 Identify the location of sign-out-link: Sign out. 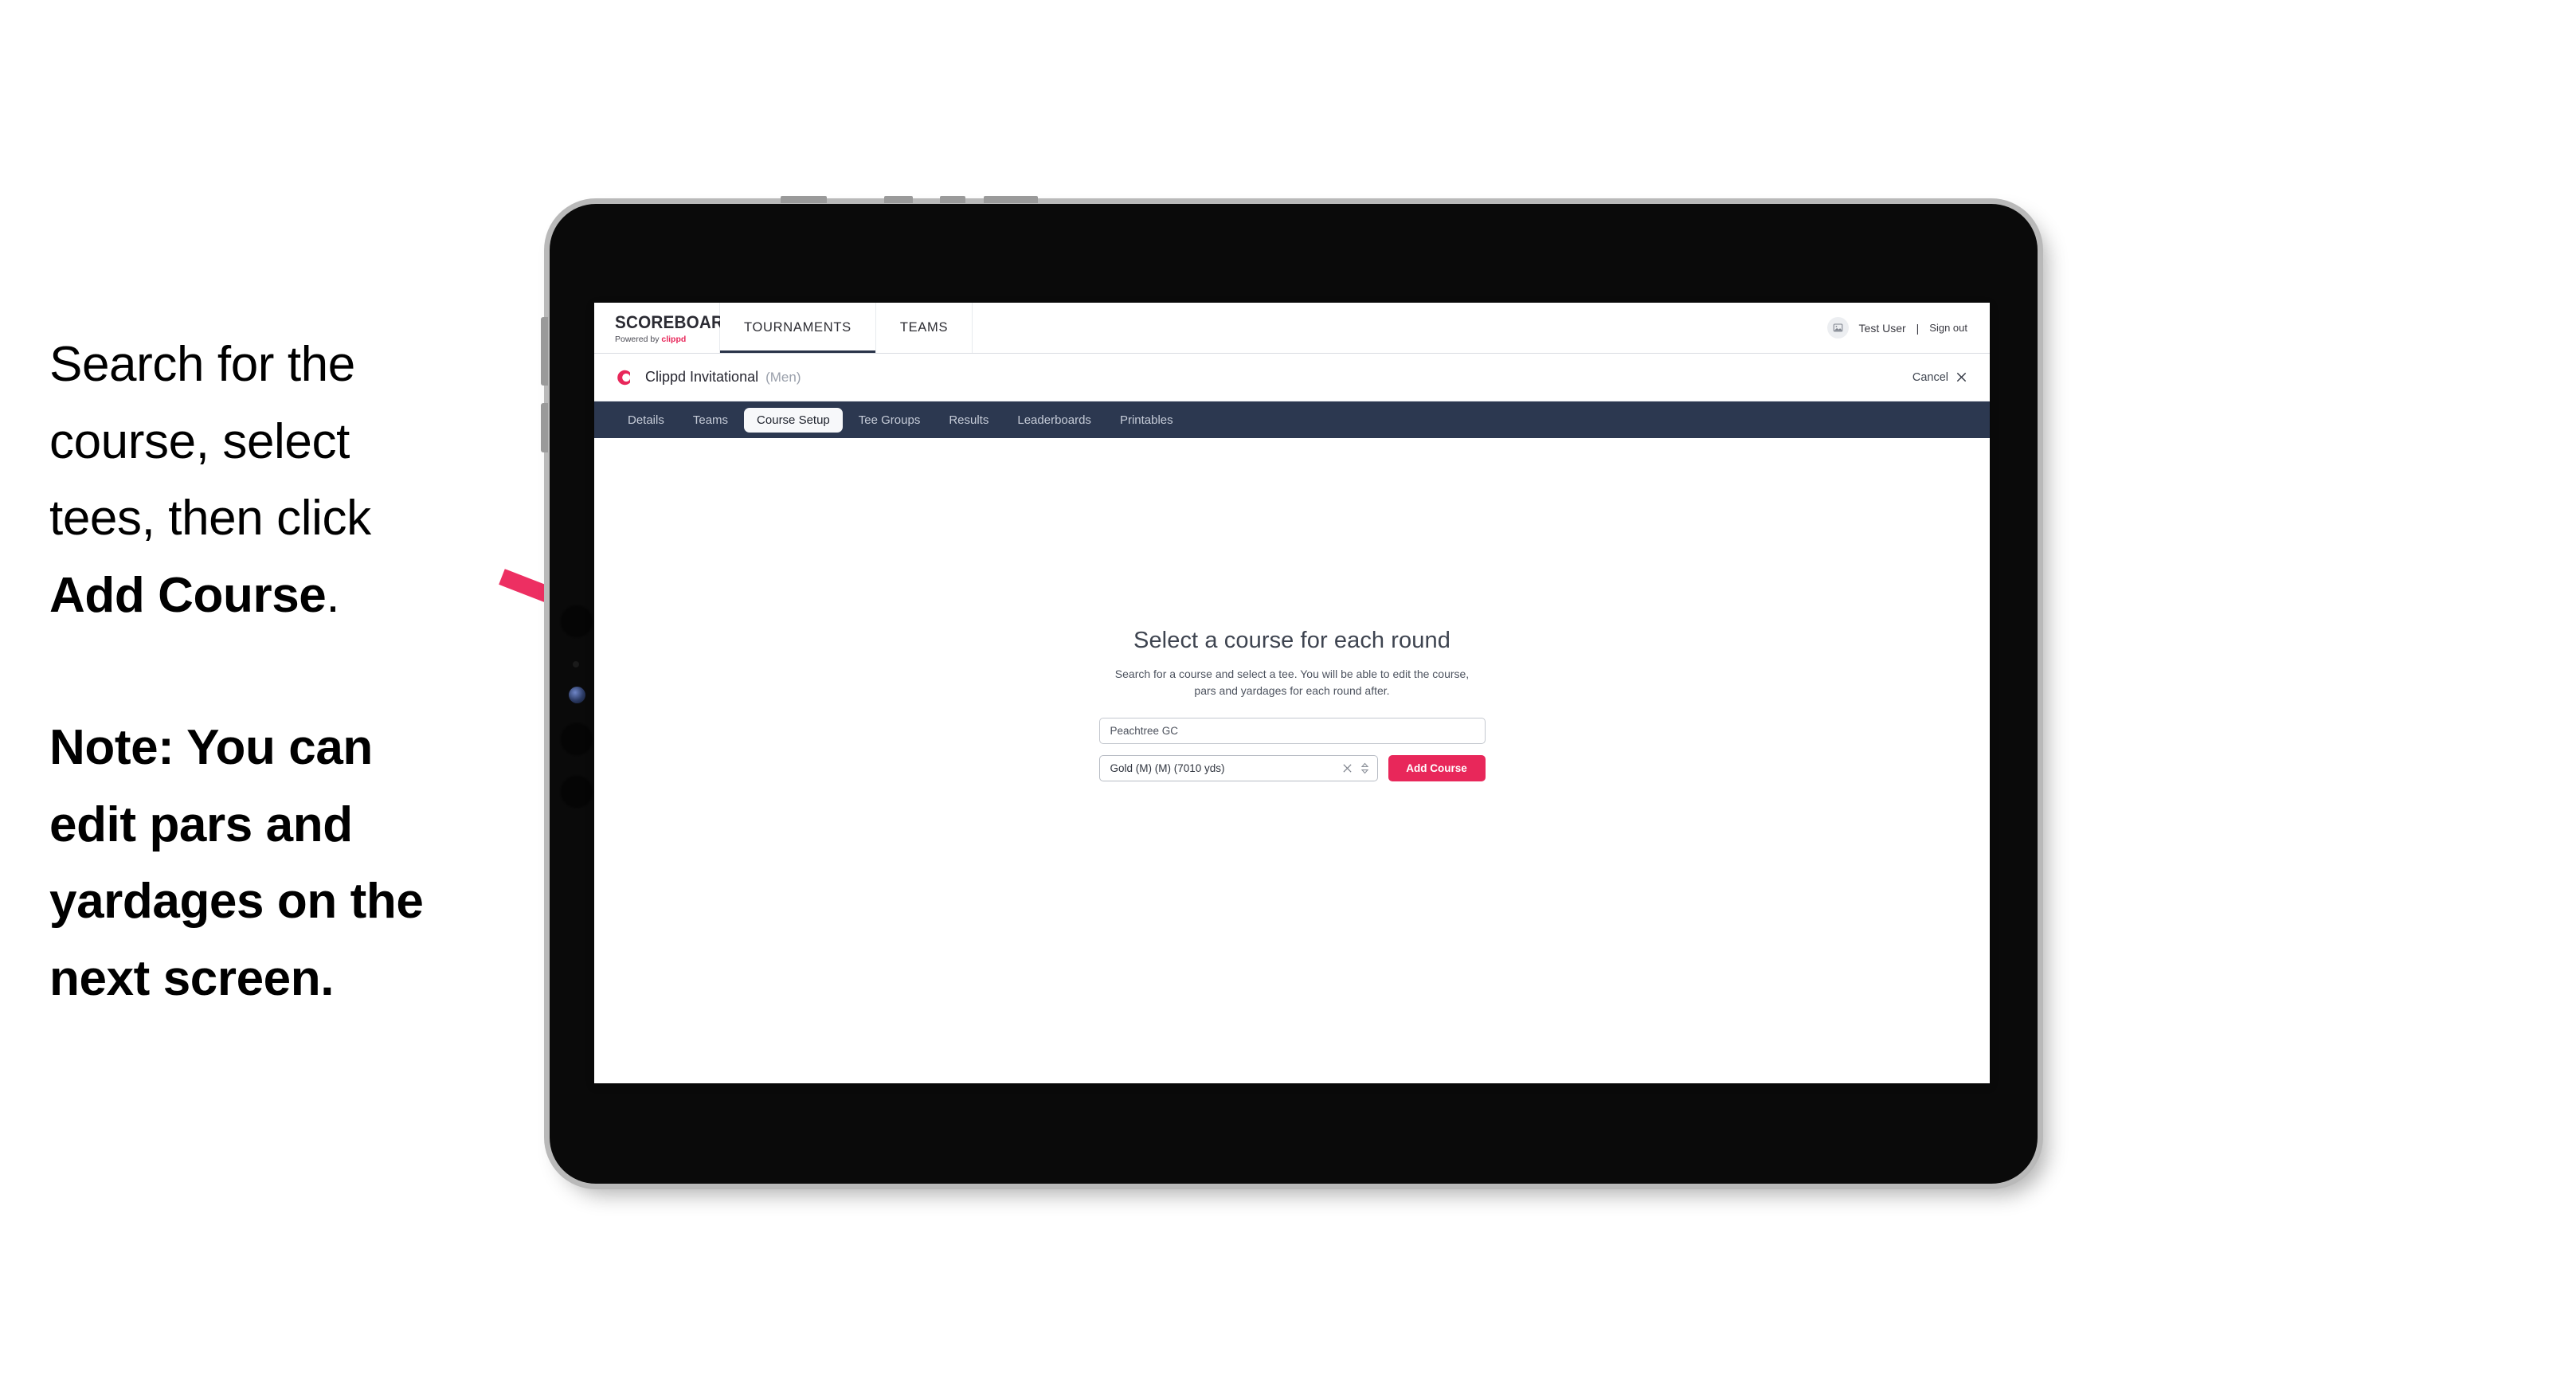
(1948, 328).